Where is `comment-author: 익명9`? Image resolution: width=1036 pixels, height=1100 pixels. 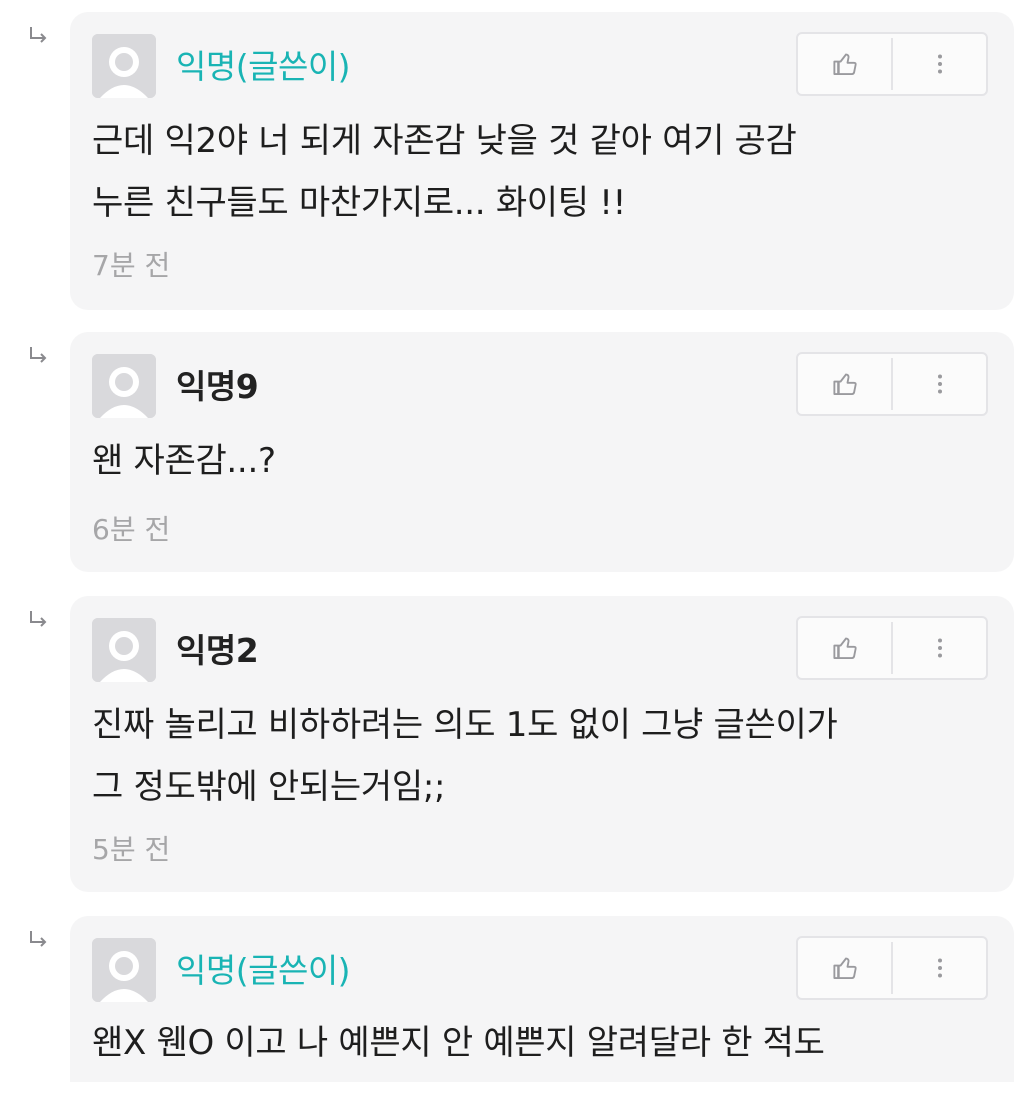
comment-author: 익명9 is located at coordinates (217, 387).